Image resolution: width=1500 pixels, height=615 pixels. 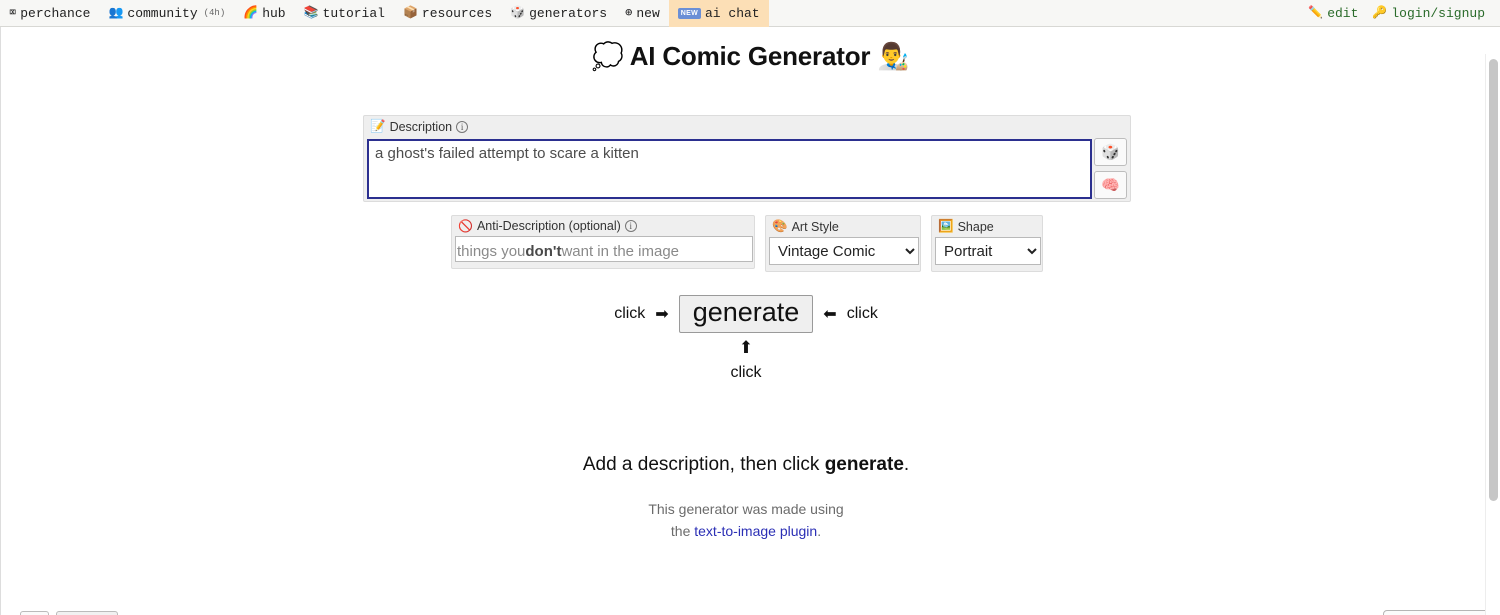 I want to click on art-style-select: Vintage Comic, so click(x=844, y=251).